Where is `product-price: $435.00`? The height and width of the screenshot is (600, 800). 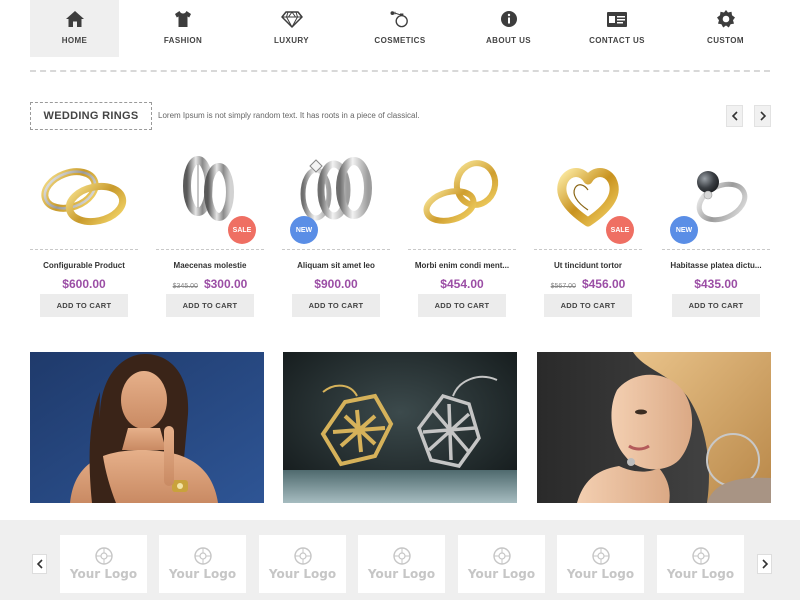 product-price: $435.00 is located at coordinates (716, 284).